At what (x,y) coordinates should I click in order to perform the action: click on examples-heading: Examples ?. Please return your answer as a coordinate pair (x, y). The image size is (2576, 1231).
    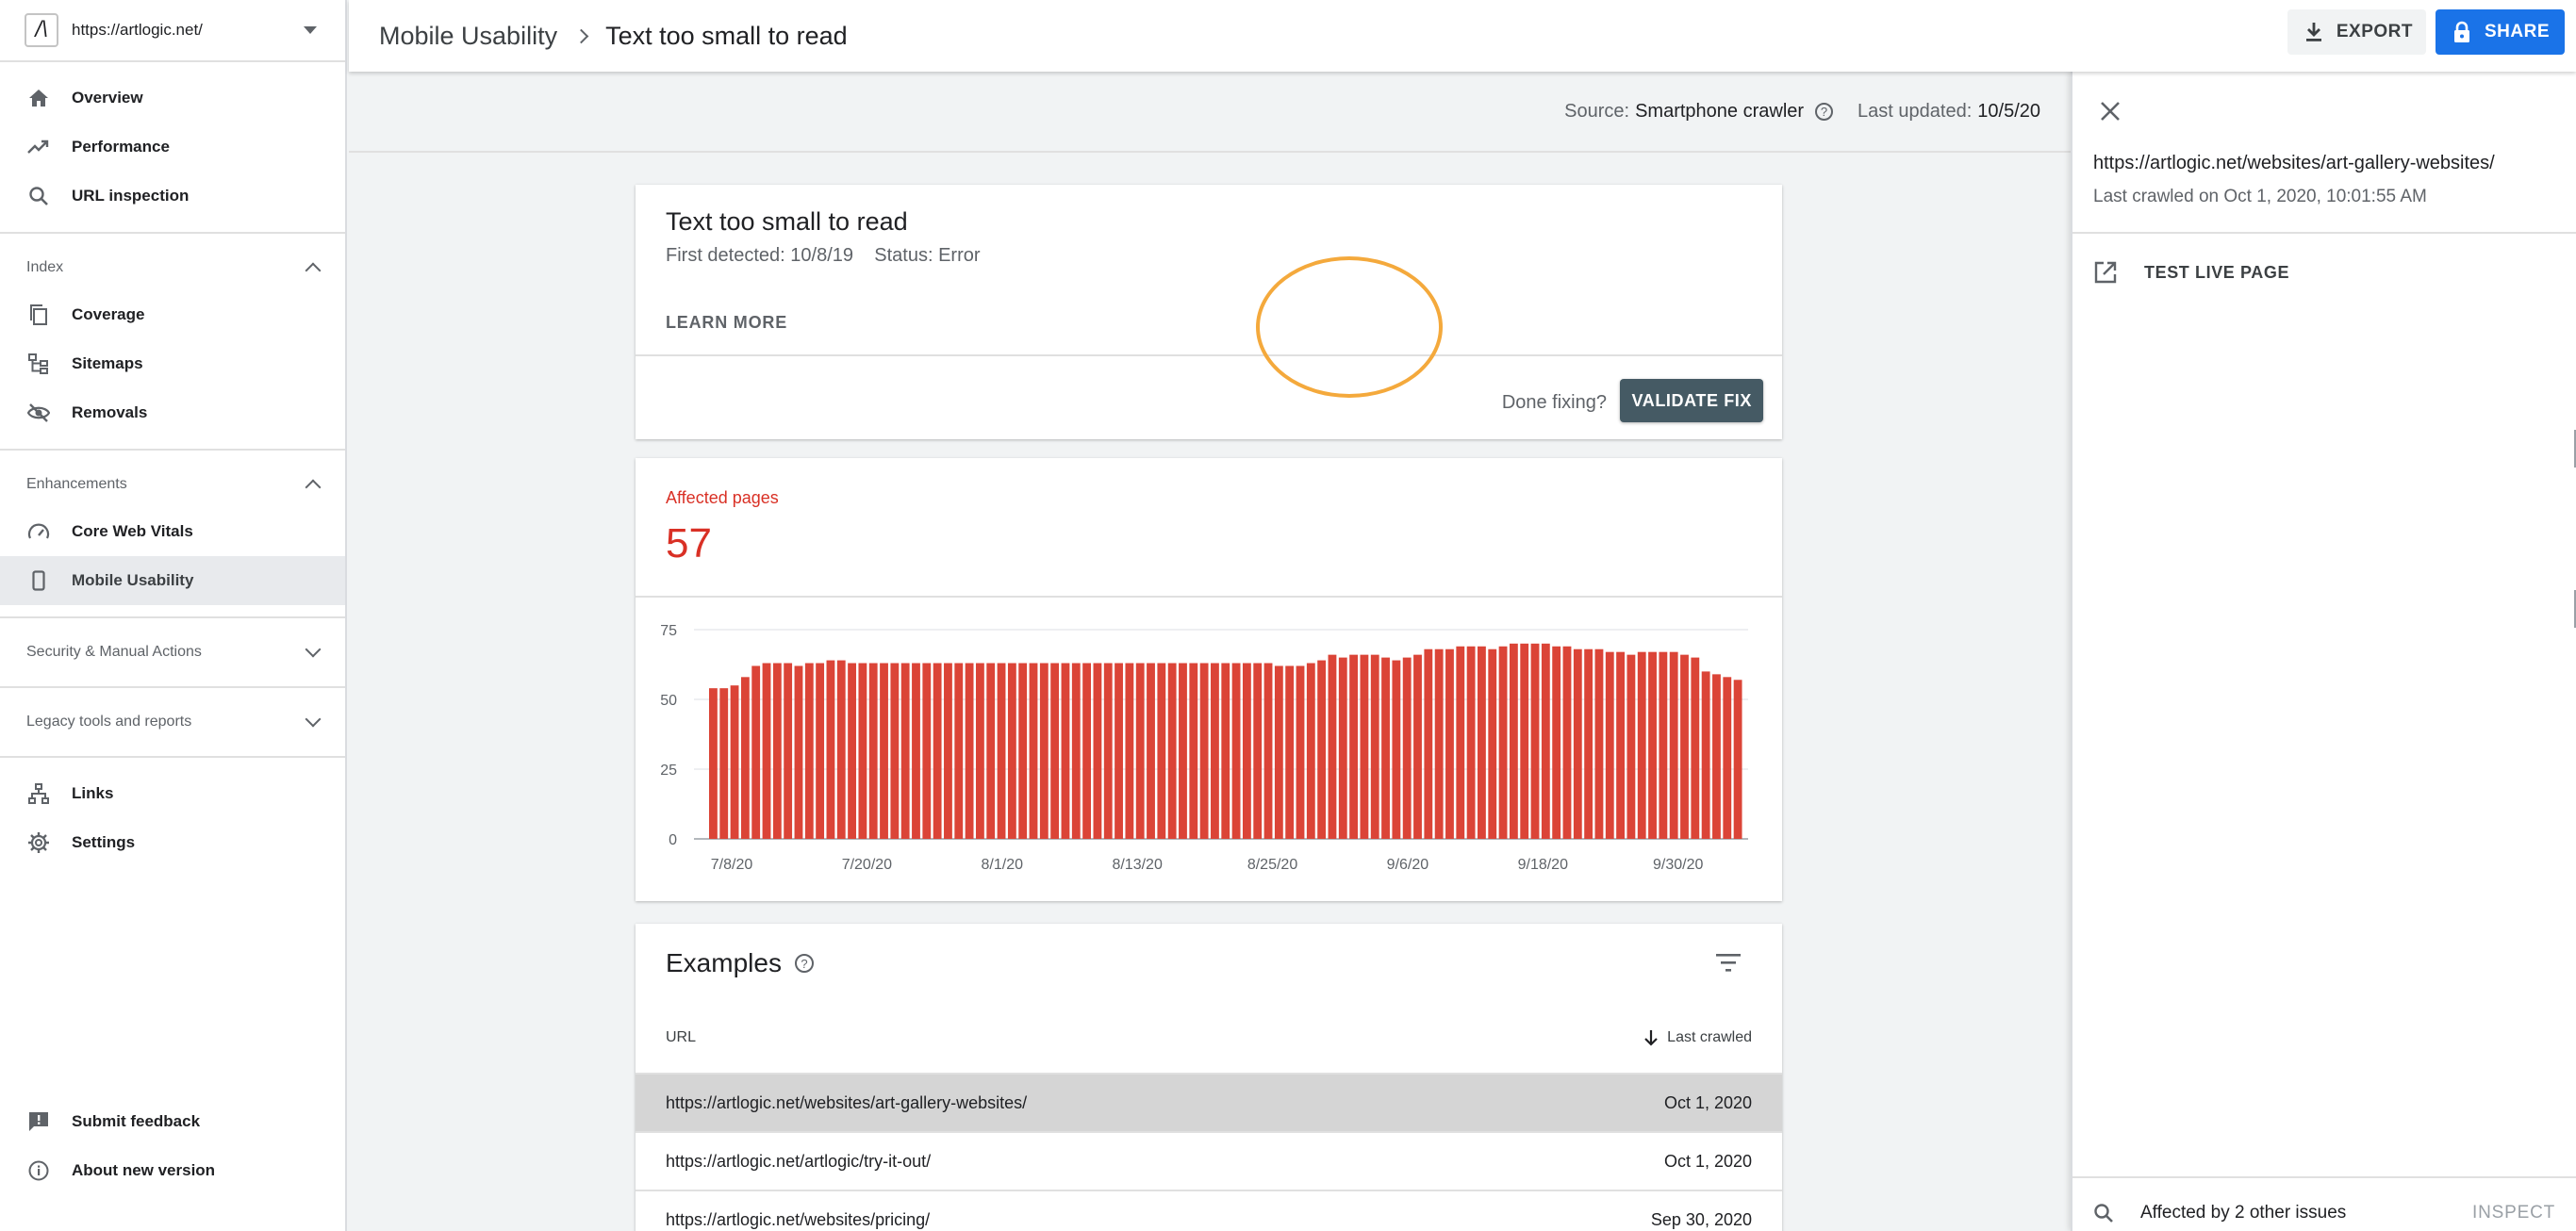
    Looking at the image, I should click on (740, 963).